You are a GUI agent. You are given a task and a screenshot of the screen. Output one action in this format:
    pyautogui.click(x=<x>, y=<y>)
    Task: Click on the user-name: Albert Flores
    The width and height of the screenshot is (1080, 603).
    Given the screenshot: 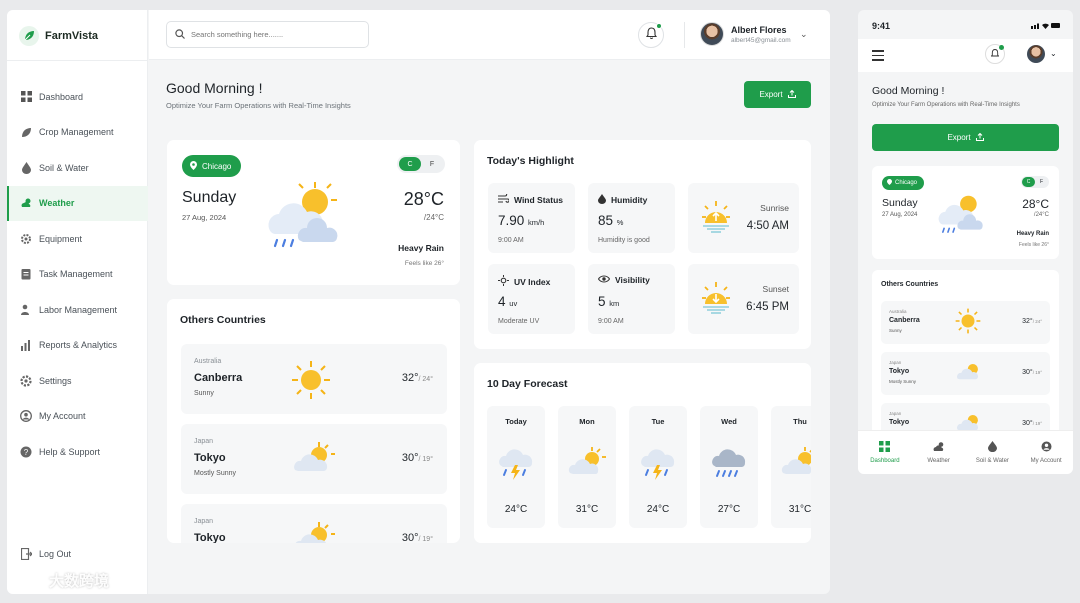 What is the action you would take?
    pyautogui.click(x=759, y=29)
    